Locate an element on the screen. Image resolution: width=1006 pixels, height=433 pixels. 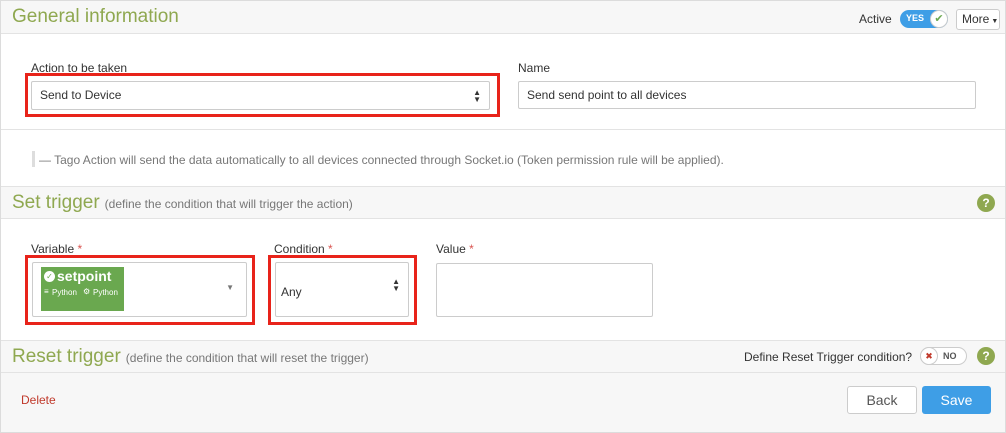
name-input: Send send point to all devices is located at coordinates (747, 95).